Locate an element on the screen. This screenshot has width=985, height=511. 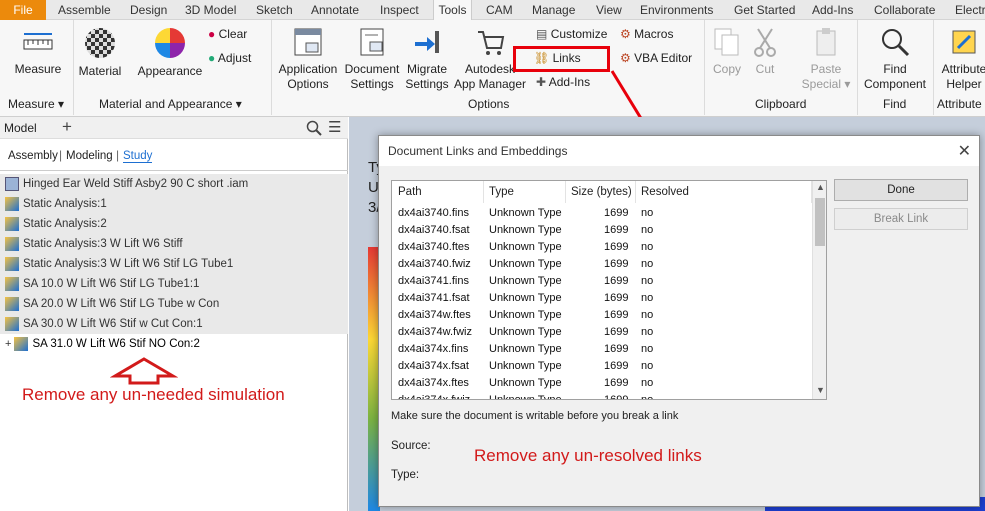
attribute-helper-icon is located at coordinates (964, 42).